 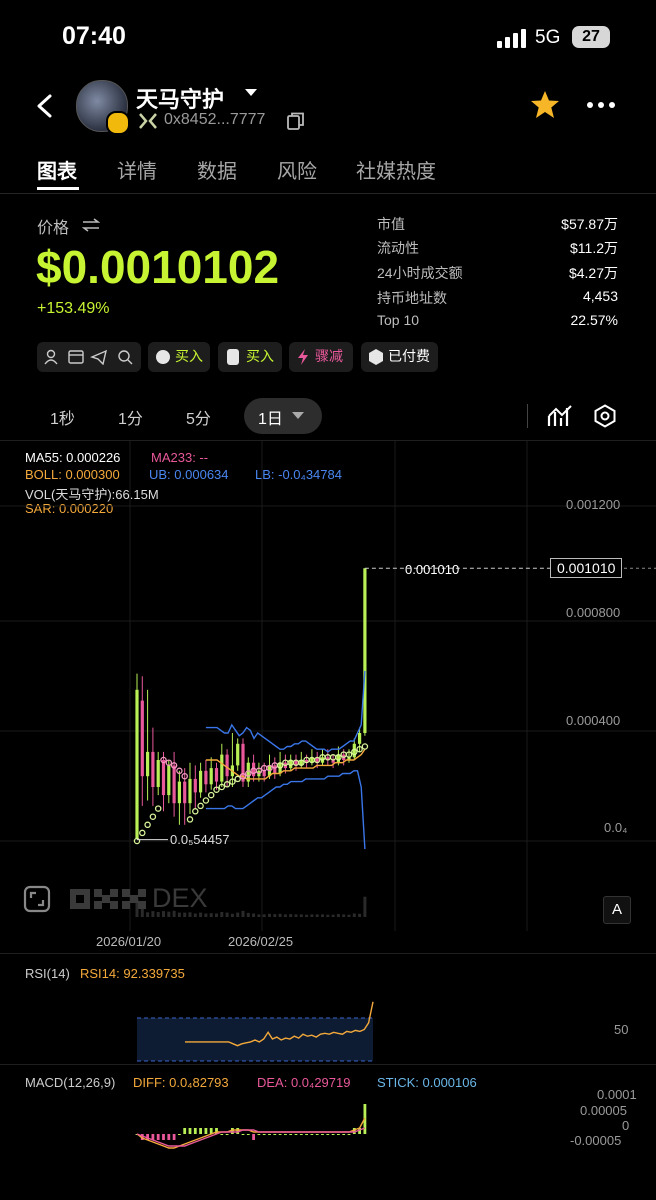 I want to click on timeframe-5m: 5分, so click(x=198, y=417).